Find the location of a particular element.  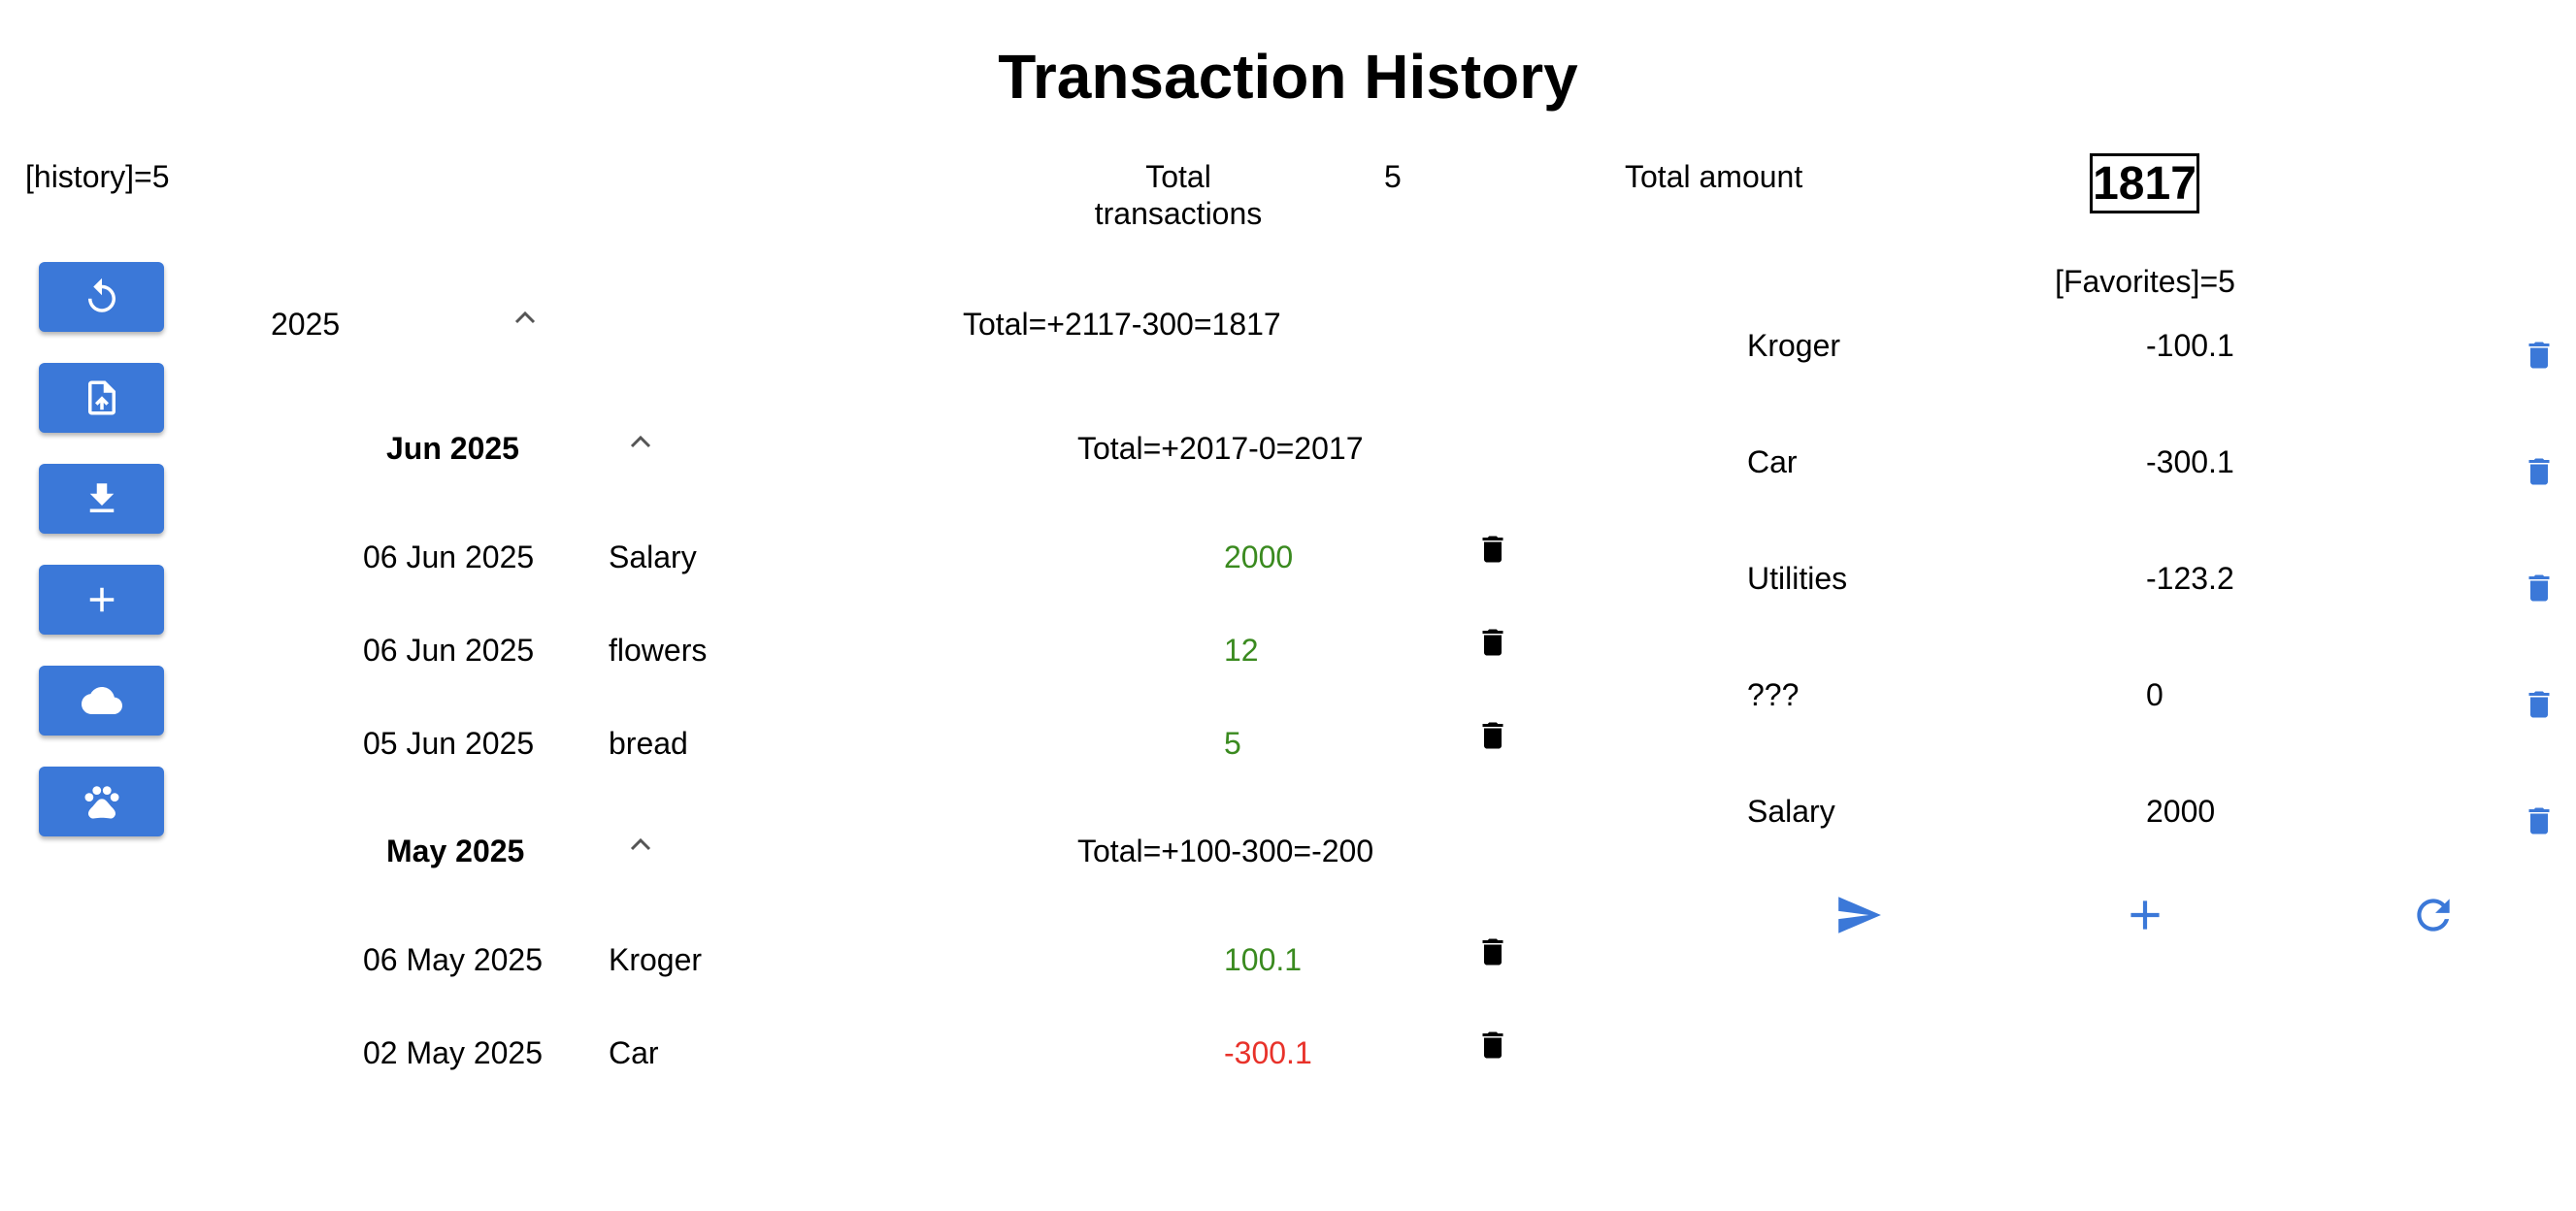

favorite-item: Kroger -100.1 is located at coordinates (2155, 348).